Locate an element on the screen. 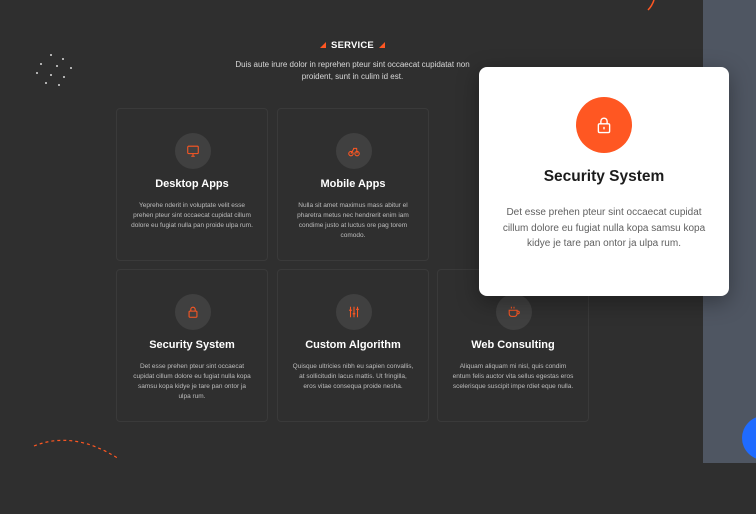 The width and height of the screenshot is (756, 514). card-title: Desktop Apps is located at coordinates (192, 184).